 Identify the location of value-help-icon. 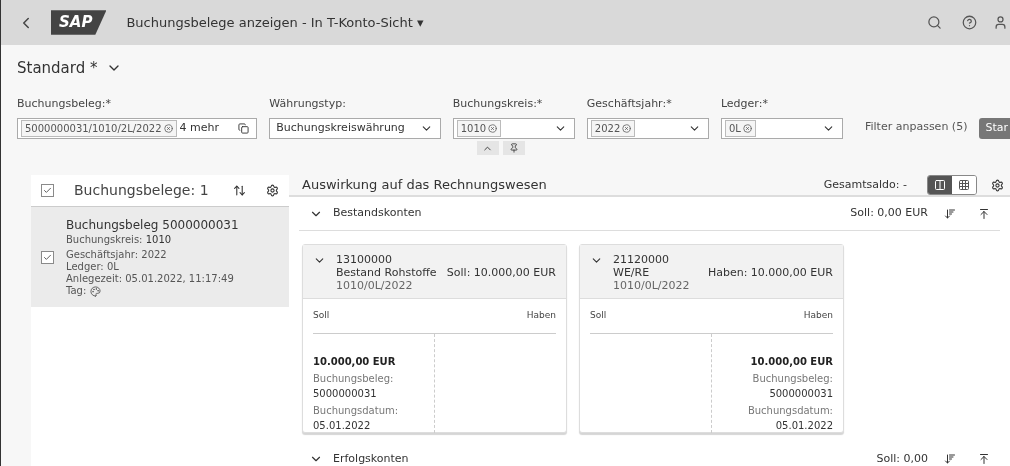
(244, 128).